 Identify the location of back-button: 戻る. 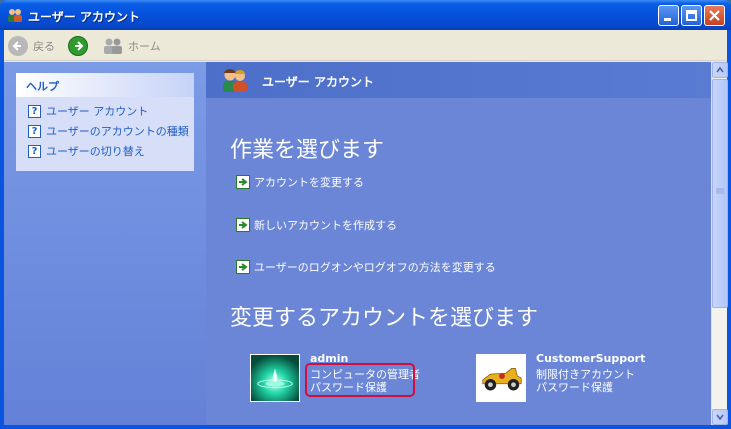
(31, 46).